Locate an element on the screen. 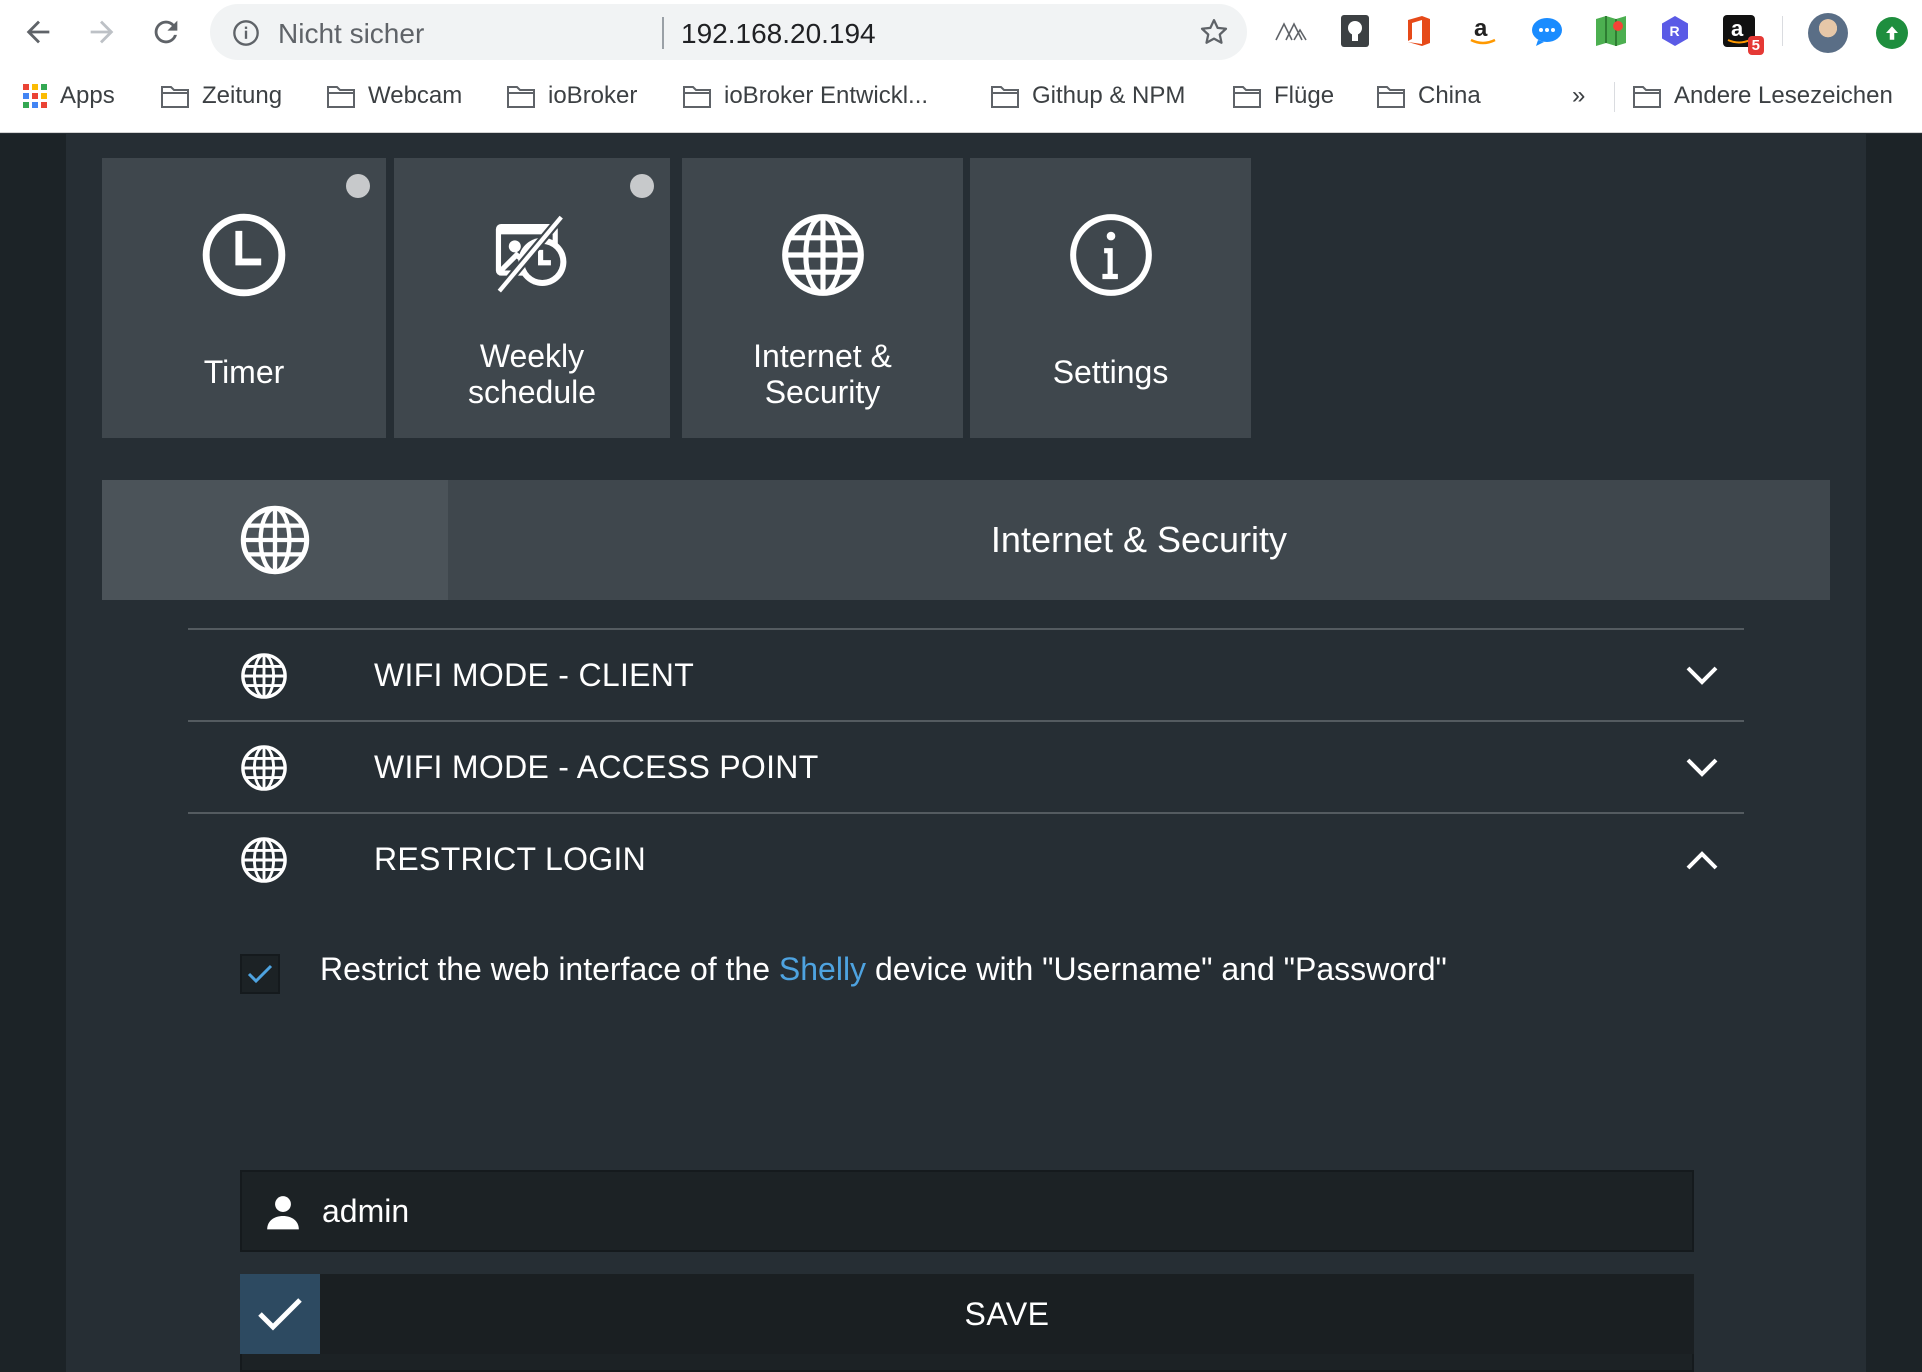 This screenshot has width=1922, height=1372. profile-avatar is located at coordinates (1828, 33).